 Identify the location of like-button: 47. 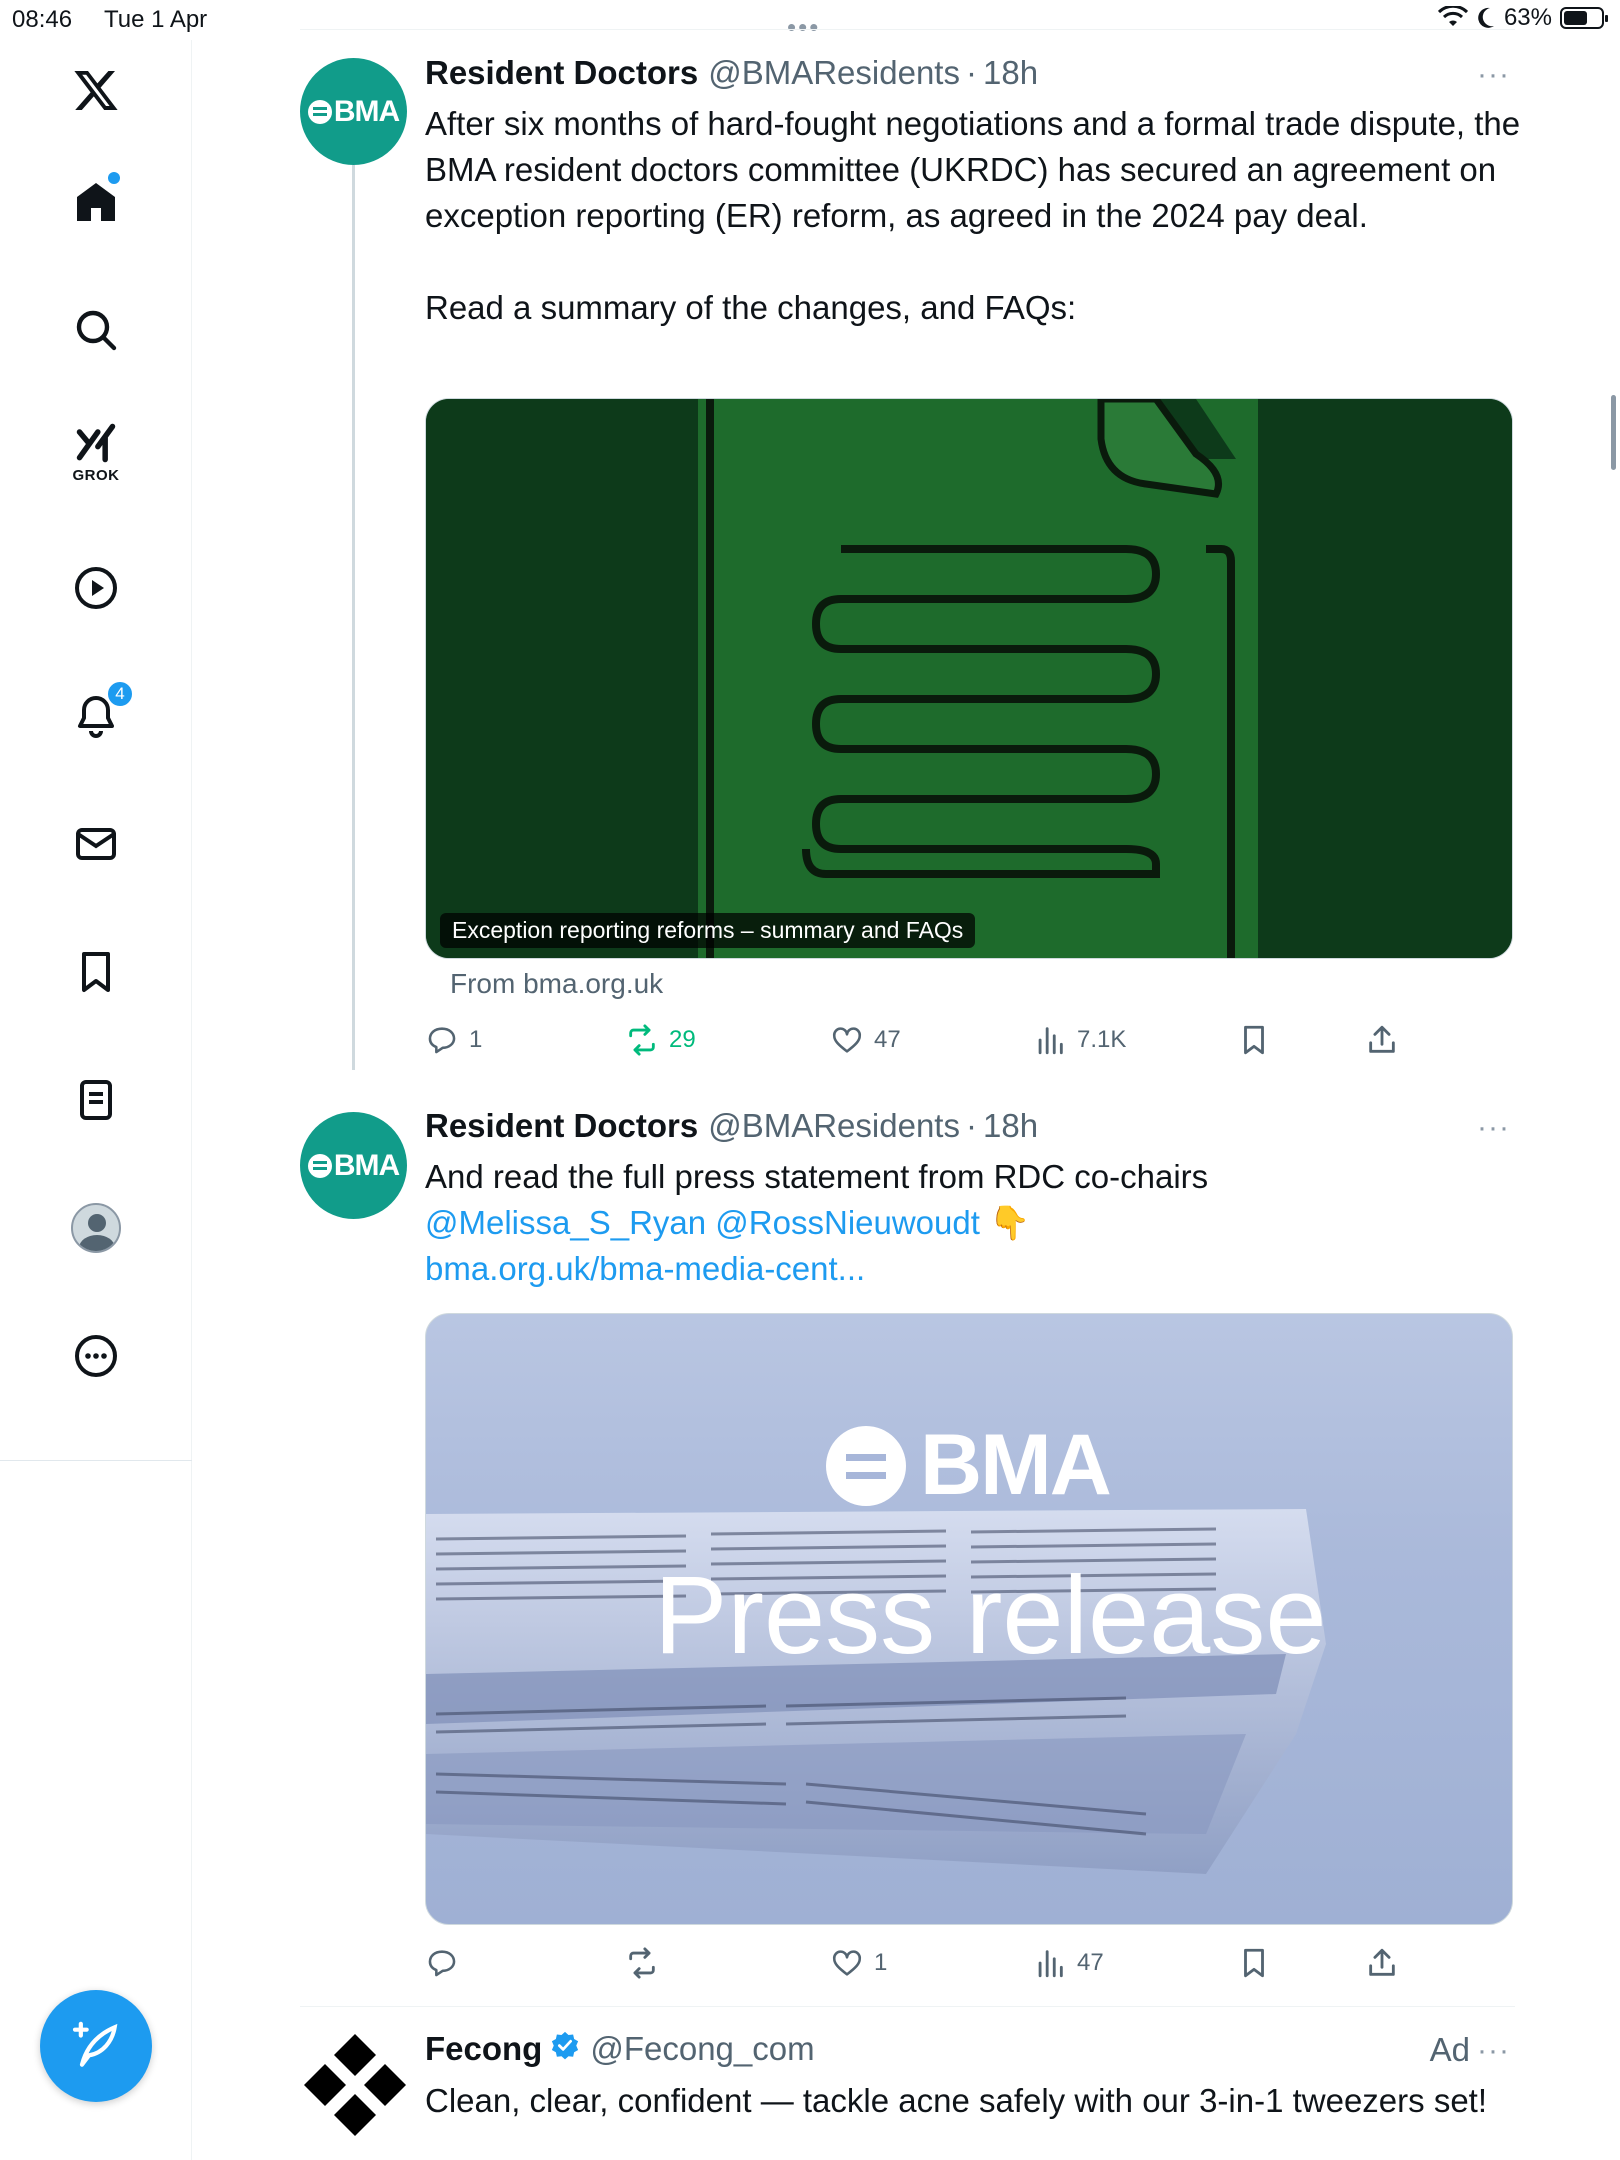
(865, 1040).